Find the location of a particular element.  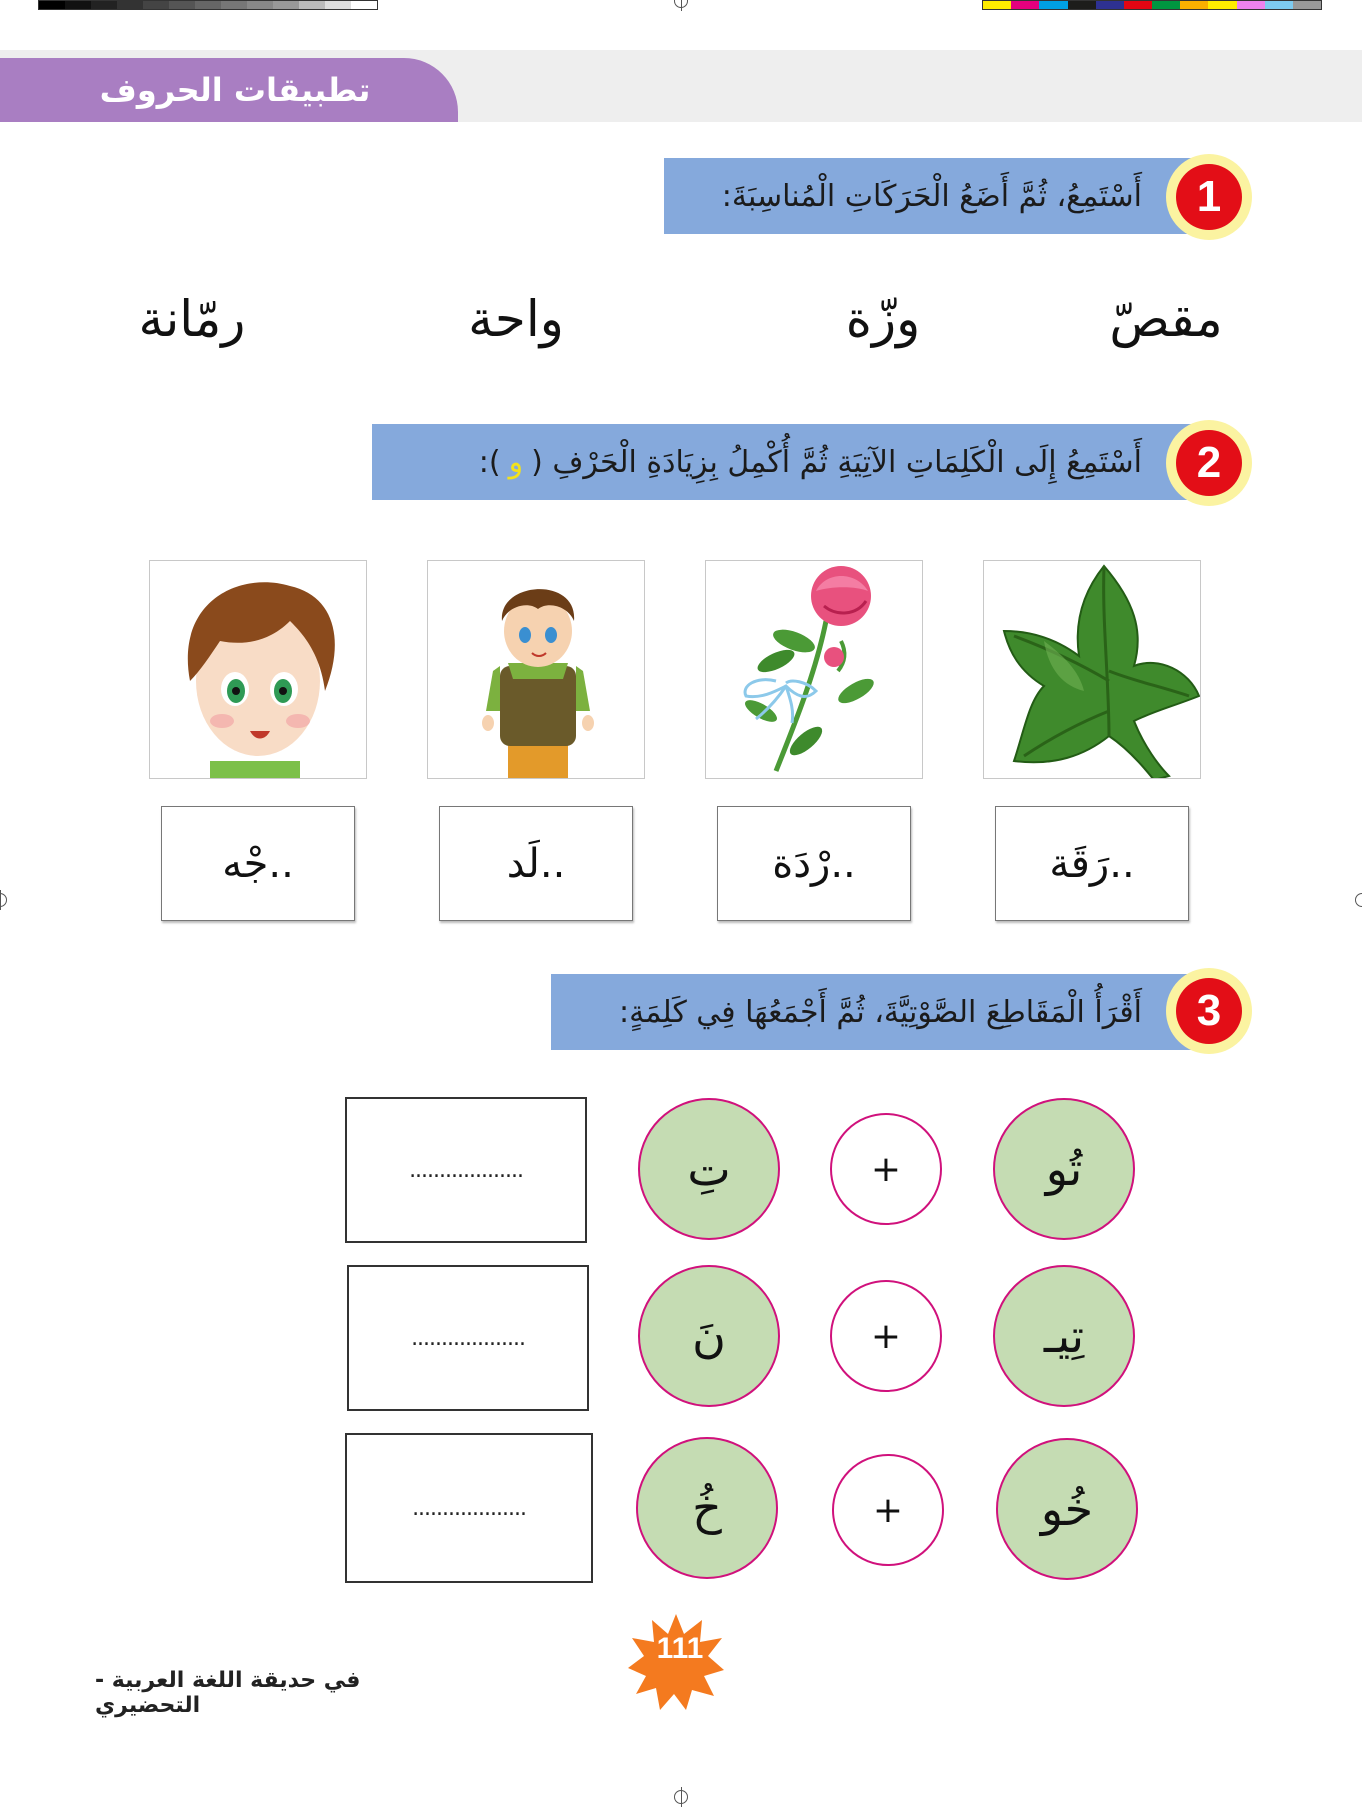

syllable-circle: تُو is located at coordinates (1064, 1169).